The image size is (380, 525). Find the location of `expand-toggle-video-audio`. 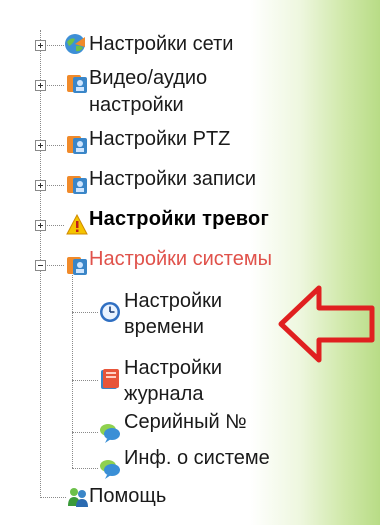

expand-toggle-video-audio is located at coordinates (40, 85).